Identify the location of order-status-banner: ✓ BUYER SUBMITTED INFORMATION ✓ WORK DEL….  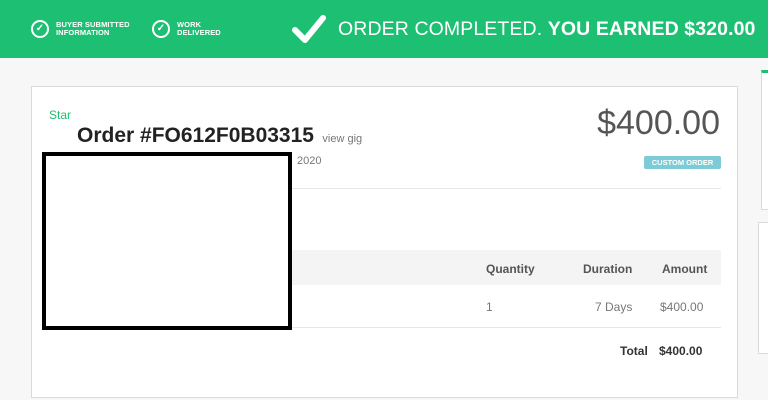
(384, 29).